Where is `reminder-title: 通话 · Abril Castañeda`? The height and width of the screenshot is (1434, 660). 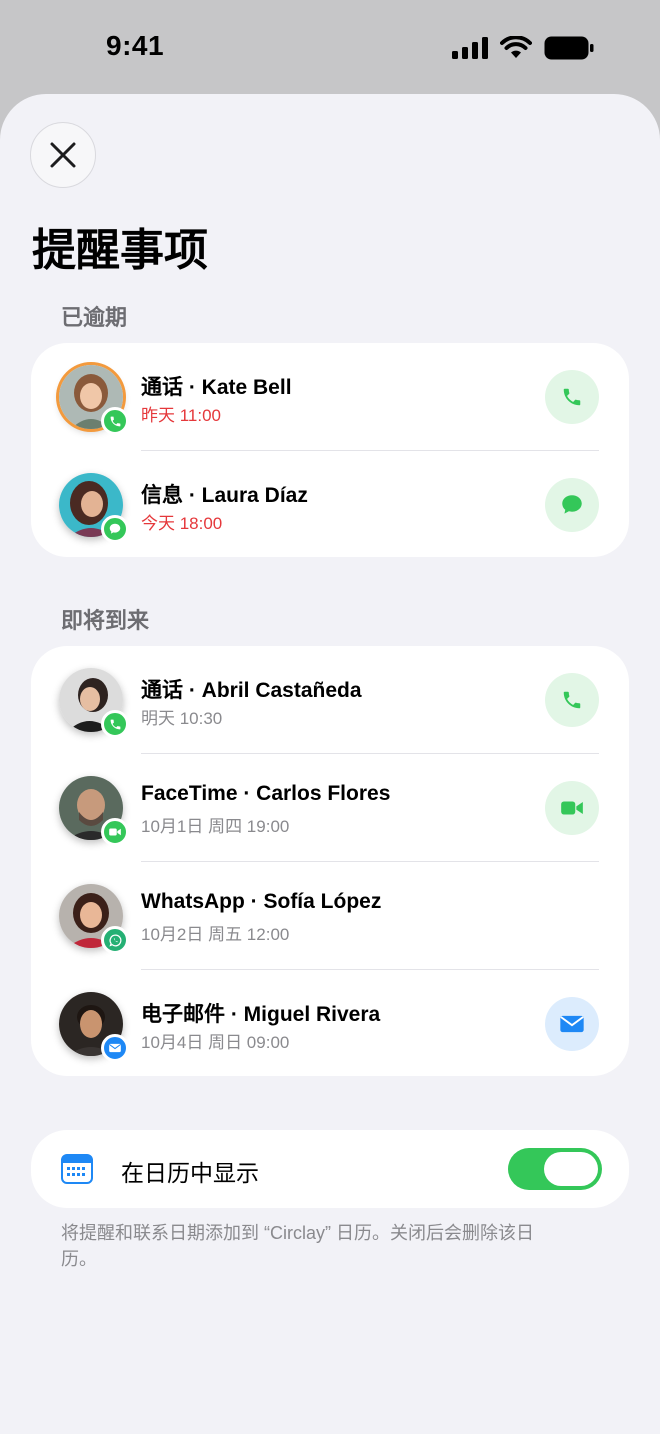 reminder-title: 通话 · Abril Castañeda is located at coordinates (251, 690).